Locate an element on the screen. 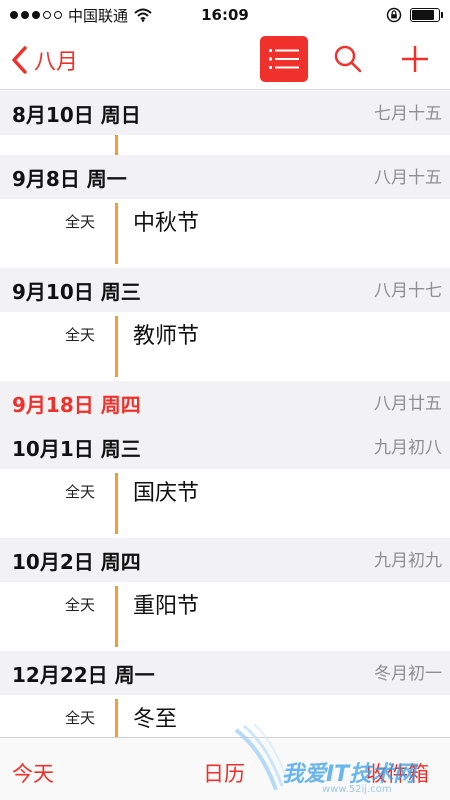 The width and height of the screenshot is (450, 800). day-header: 12月22日 周一 冬月初一 is located at coordinates (225, 673).